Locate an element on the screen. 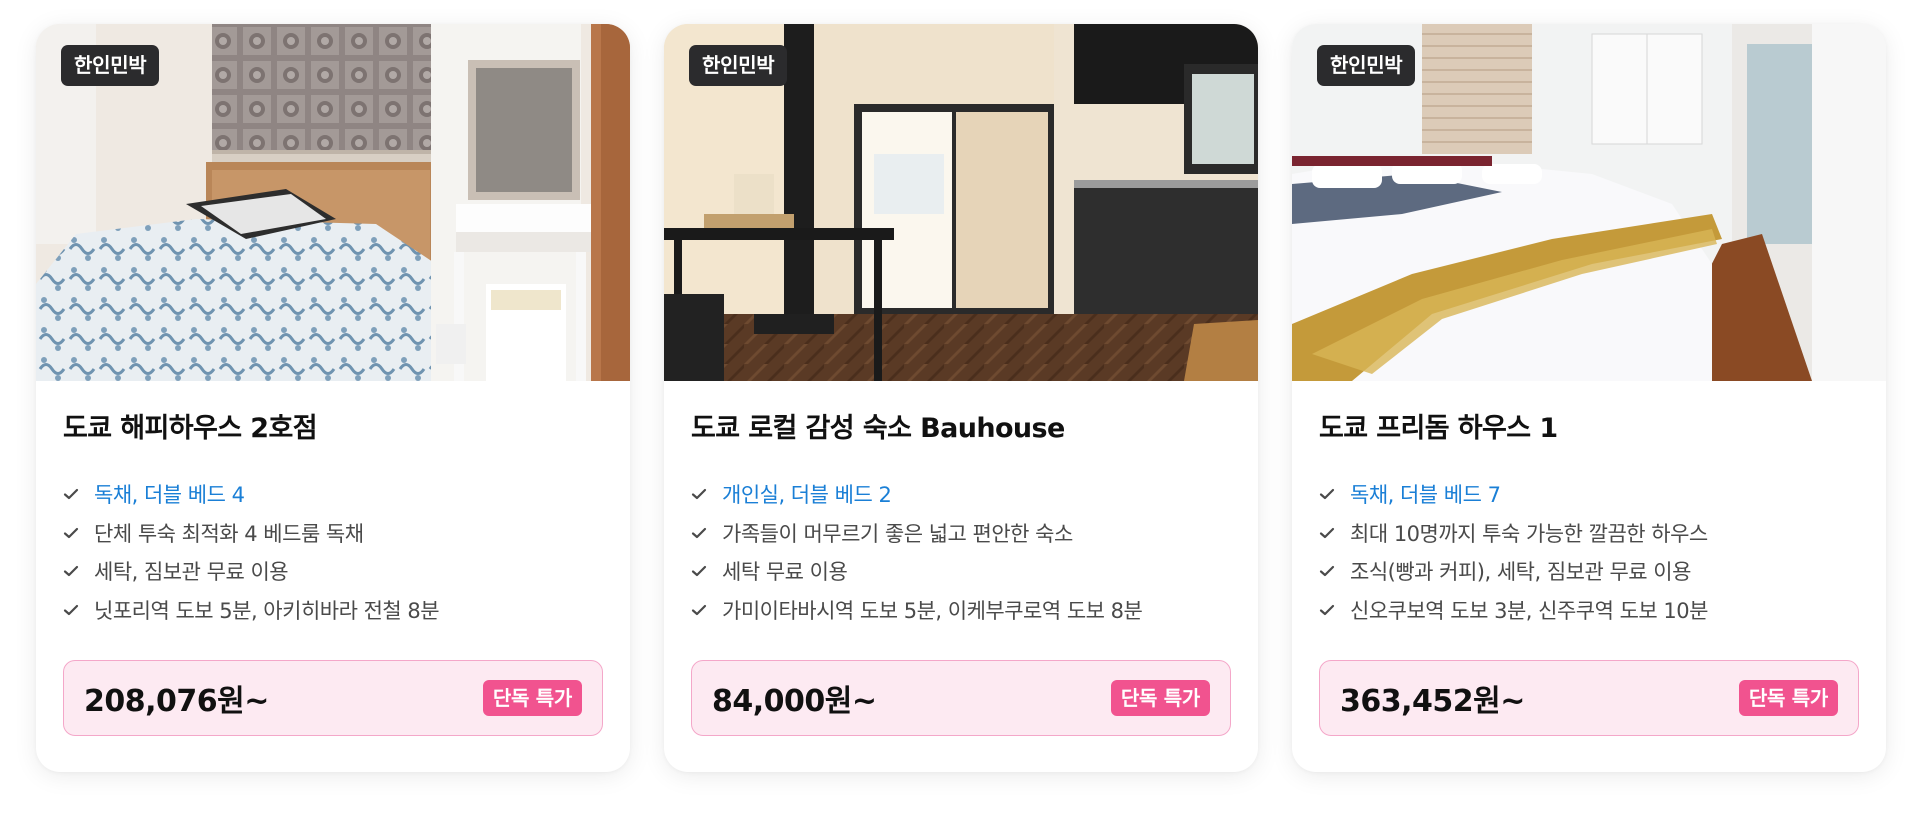 This screenshot has width=1920, height=816. feature-text: 최대 10명까지 투숙 가능한 깔끔한 하우스 is located at coordinates (1529, 533).